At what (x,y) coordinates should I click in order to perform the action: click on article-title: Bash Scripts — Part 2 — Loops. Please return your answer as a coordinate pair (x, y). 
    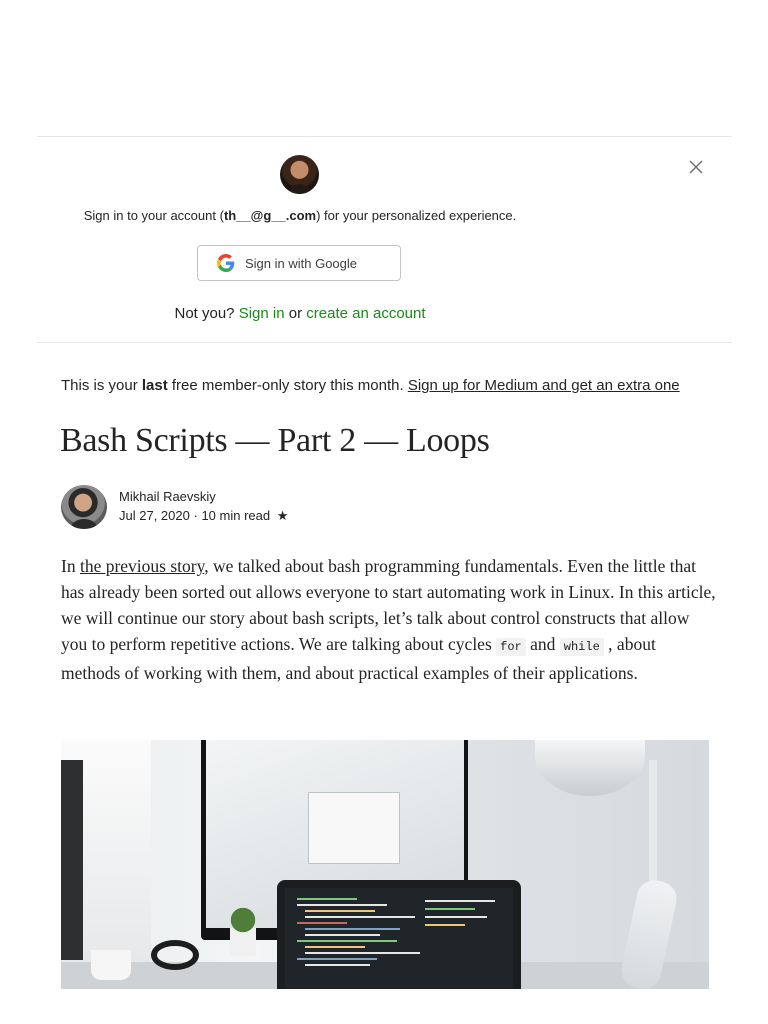
    Looking at the image, I should click on (275, 440).